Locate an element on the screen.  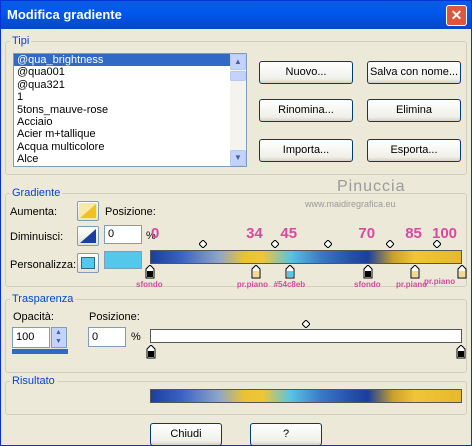
aumenta-label: Aumenta: is located at coordinates (34, 212).